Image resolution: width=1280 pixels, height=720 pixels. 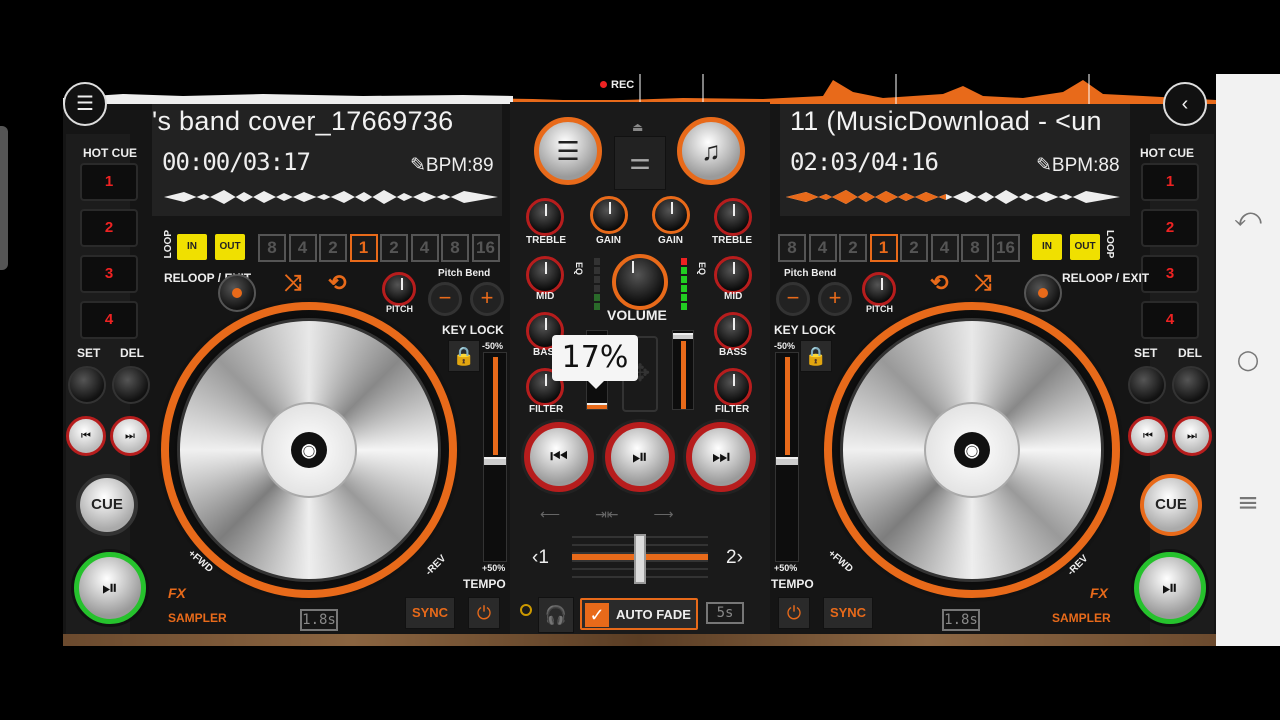 What do you see at coordinates (333, 248) in the screenshot?
I see `deck-a-loop-beat-2: 2` at bounding box center [333, 248].